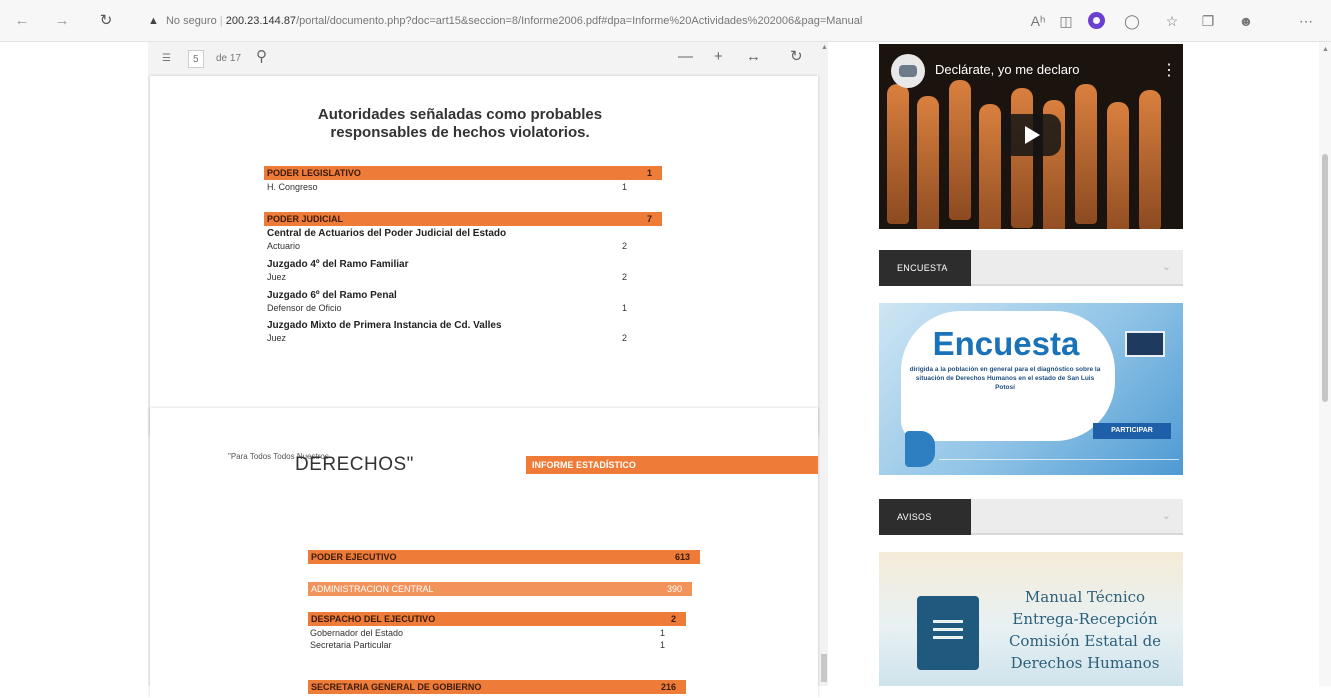 The image size is (1331, 698). What do you see at coordinates (920, 449) in the screenshot?
I see `megaphone-icon` at bounding box center [920, 449].